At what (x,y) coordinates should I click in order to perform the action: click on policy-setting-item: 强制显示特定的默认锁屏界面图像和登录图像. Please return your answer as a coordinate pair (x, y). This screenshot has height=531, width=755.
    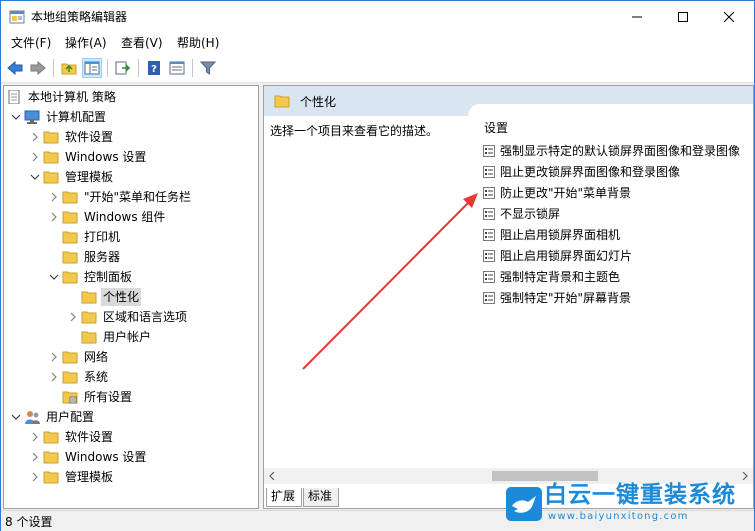
    Looking at the image, I should click on (611, 151).